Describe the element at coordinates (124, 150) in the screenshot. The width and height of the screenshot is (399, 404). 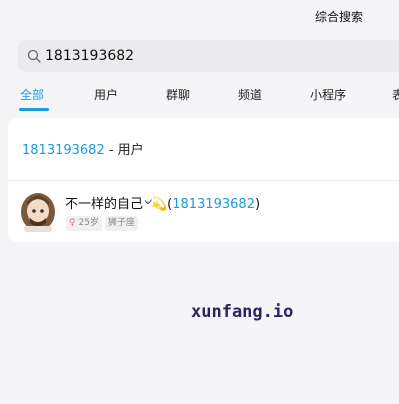
I see `section-suffix: - 用户` at that location.